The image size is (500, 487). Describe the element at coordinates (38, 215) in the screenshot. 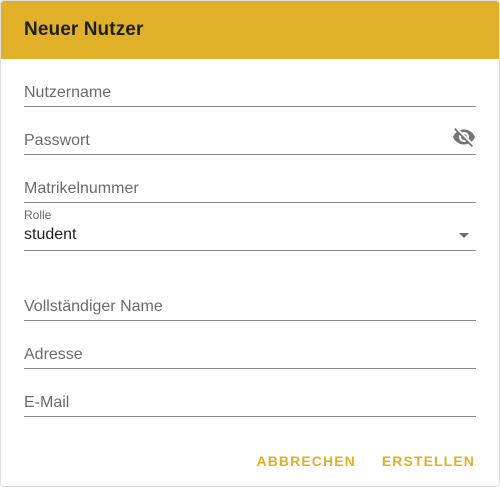

I see `role-label: Rolle` at that location.